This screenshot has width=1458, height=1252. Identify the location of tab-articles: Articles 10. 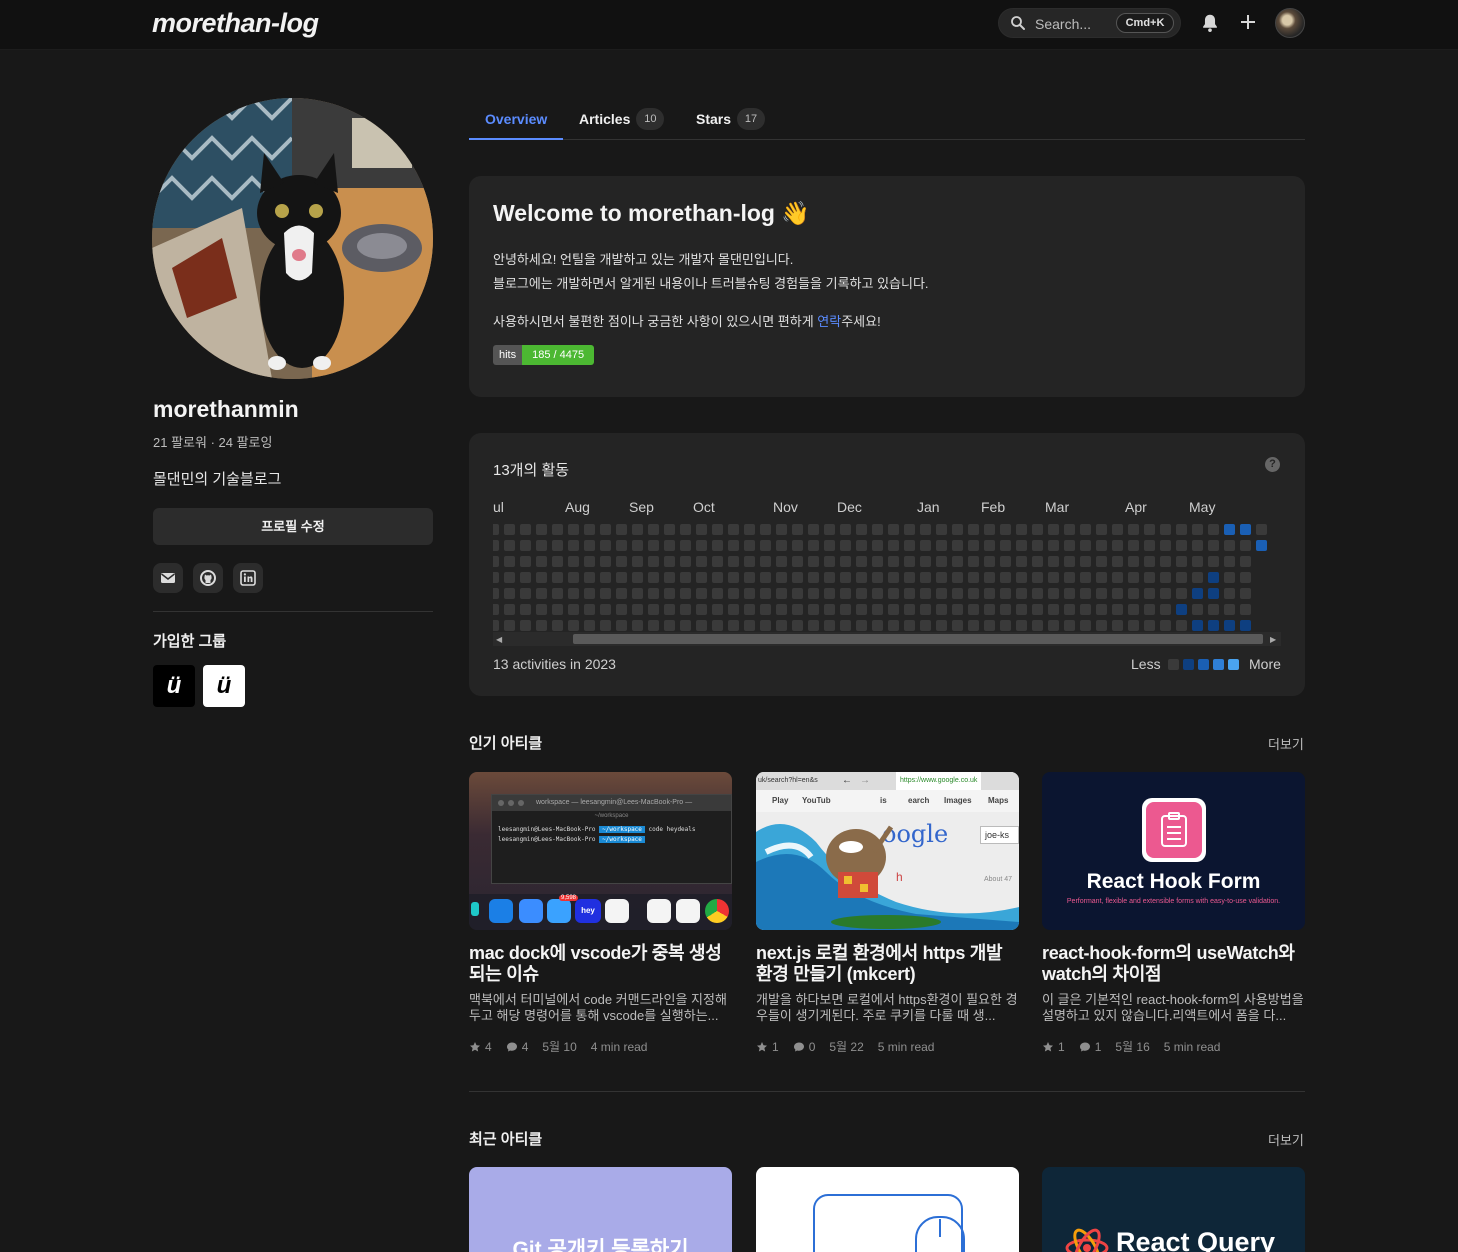
(622, 120).